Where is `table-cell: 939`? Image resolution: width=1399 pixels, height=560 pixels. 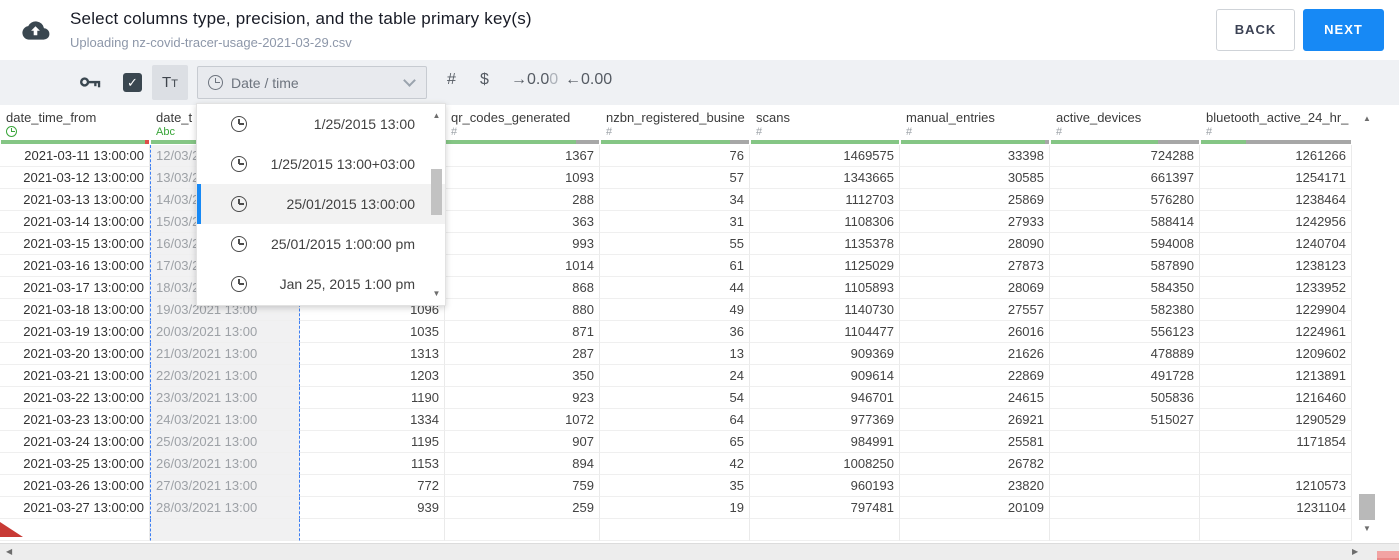 table-cell: 939 is located at coordinates (372, 508).